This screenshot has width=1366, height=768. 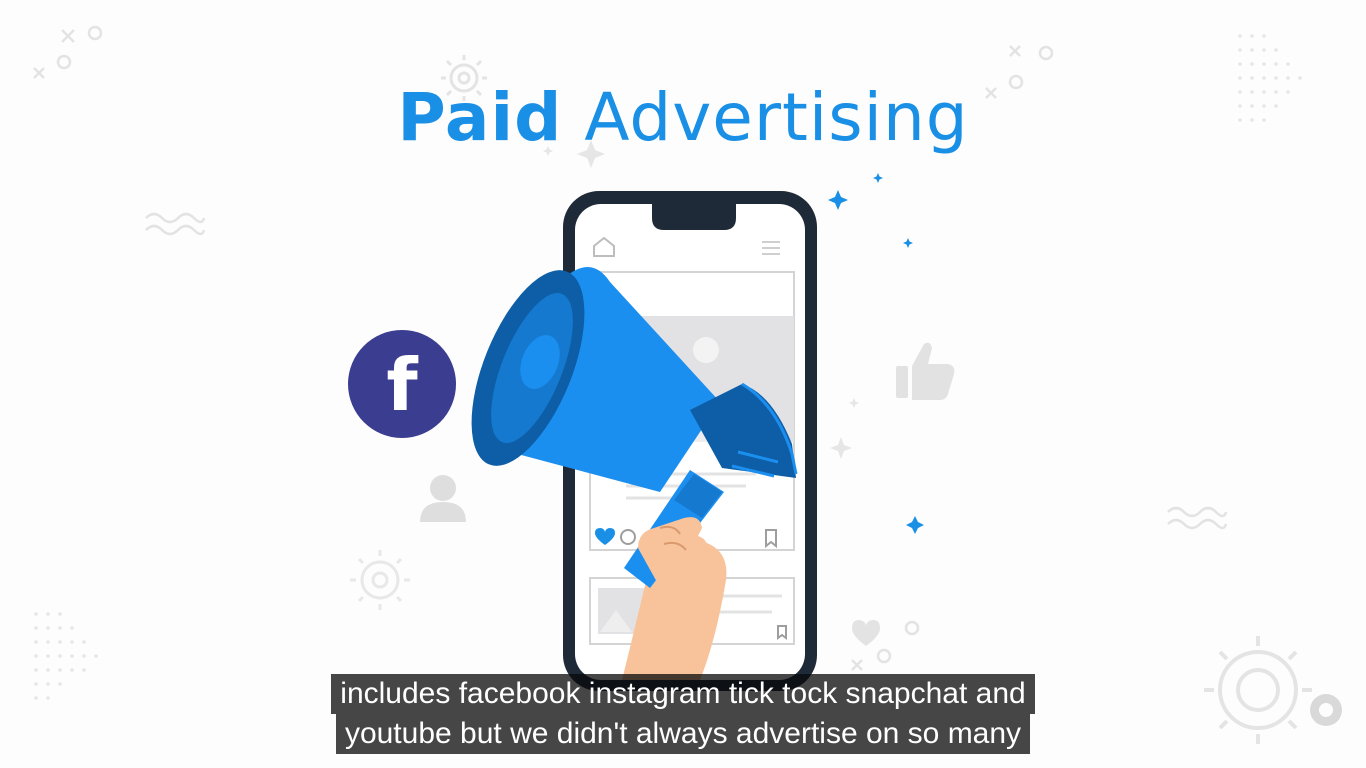 I want to click on user-icon, so click(x=443, y=498).